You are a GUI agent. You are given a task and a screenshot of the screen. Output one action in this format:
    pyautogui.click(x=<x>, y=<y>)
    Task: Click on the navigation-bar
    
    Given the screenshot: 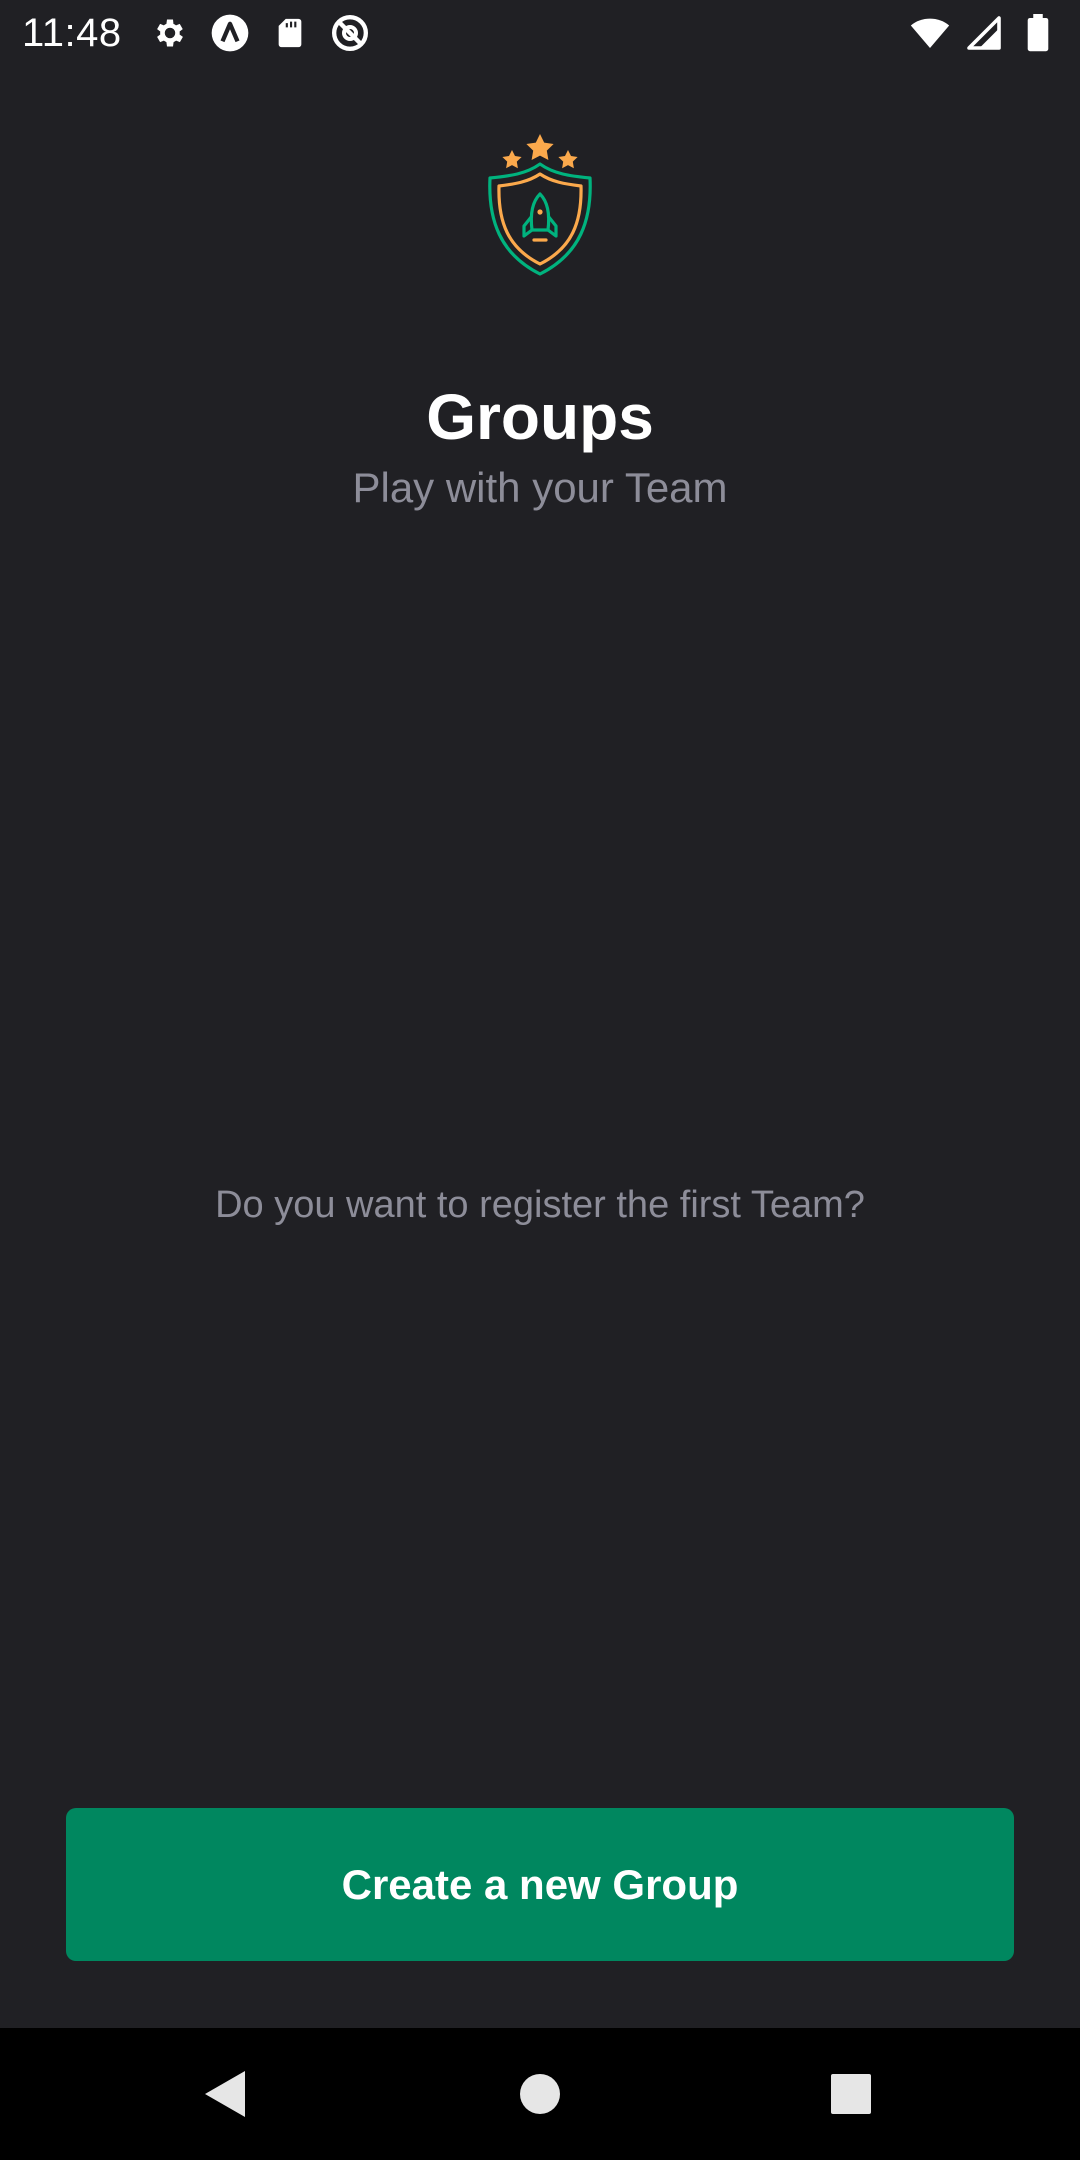 What is the action you would take?
    pyautogui.click(x=540, y=2094)
    